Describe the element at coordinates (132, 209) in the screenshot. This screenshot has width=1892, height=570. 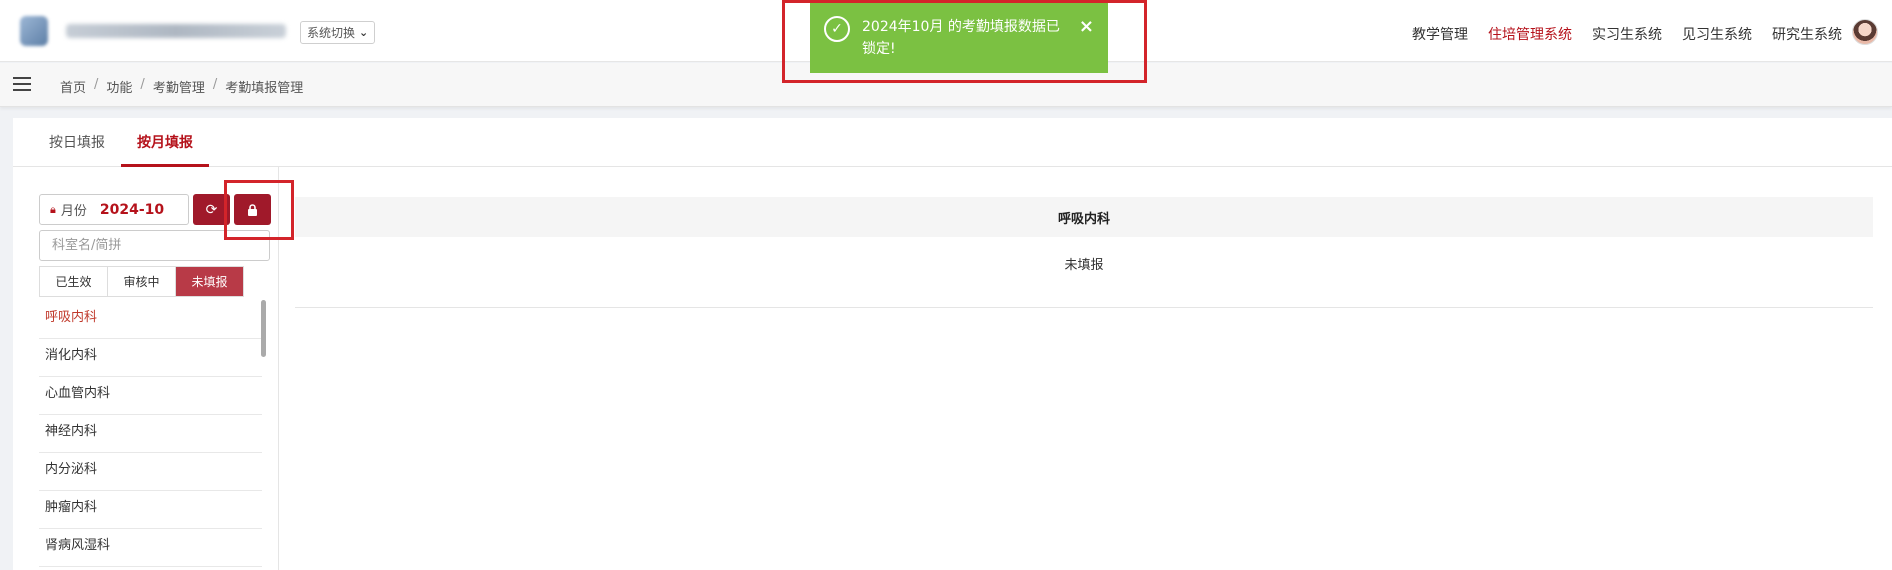
I see `month-value: 2024-10` at that location.